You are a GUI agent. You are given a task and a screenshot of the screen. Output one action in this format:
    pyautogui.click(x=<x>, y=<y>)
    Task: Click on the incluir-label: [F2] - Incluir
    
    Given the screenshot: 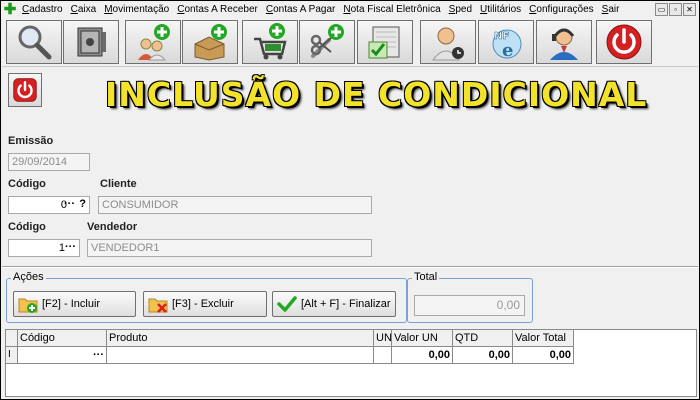 What is the action you would take?
    pyautogui.click(x=71, y=304)
    